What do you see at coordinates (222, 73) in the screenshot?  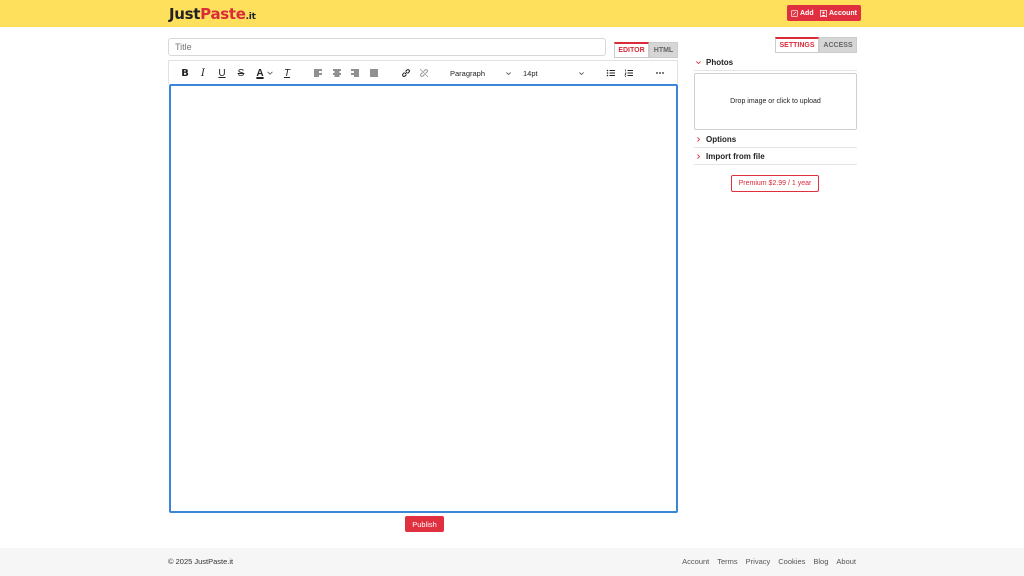 I see `underline-icon: U` at bounding box center [222, 73].